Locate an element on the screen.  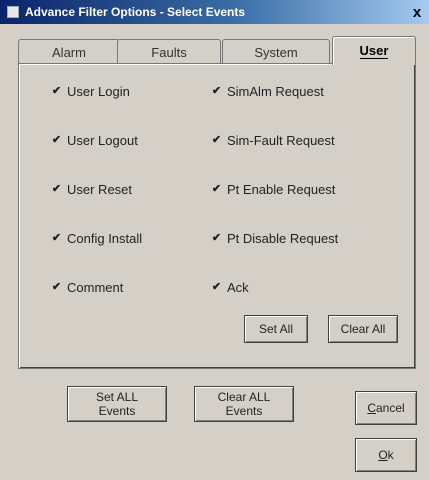
checkbox-label: User Reset is located at coordinates (100, 189).